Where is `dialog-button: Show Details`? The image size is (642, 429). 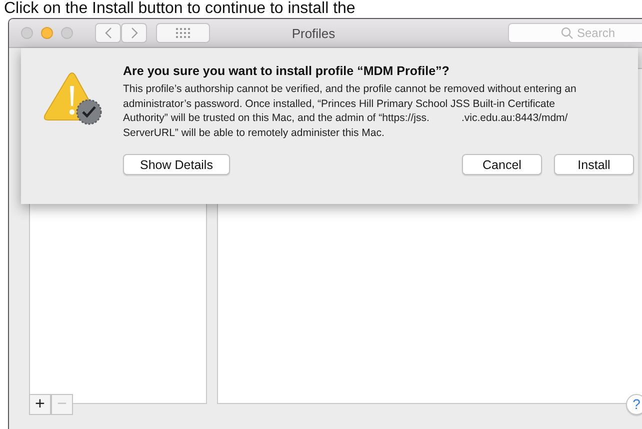 dialog-button: Show Details is located at coordinates (176, 165).